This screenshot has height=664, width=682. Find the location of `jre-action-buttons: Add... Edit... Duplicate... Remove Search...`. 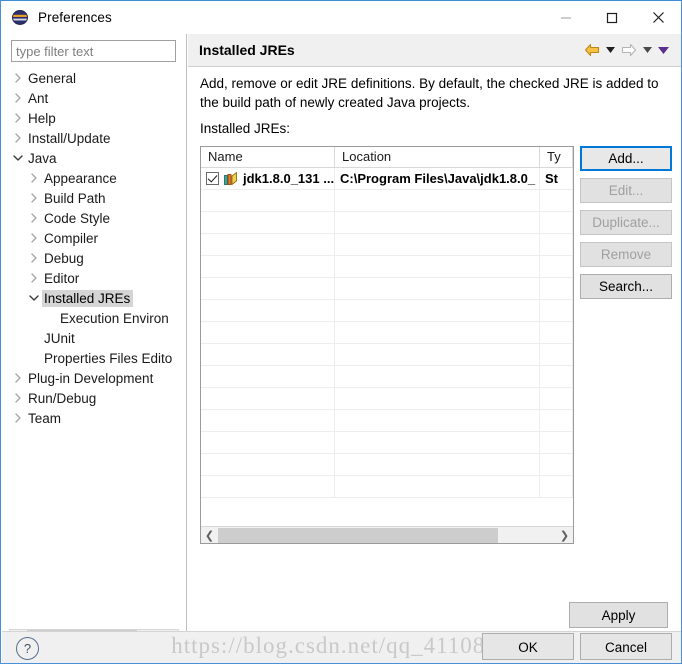

jre-action-buttons: Add... Edit... Duplicate... Remove Search... is located at coordinates (626, 222).